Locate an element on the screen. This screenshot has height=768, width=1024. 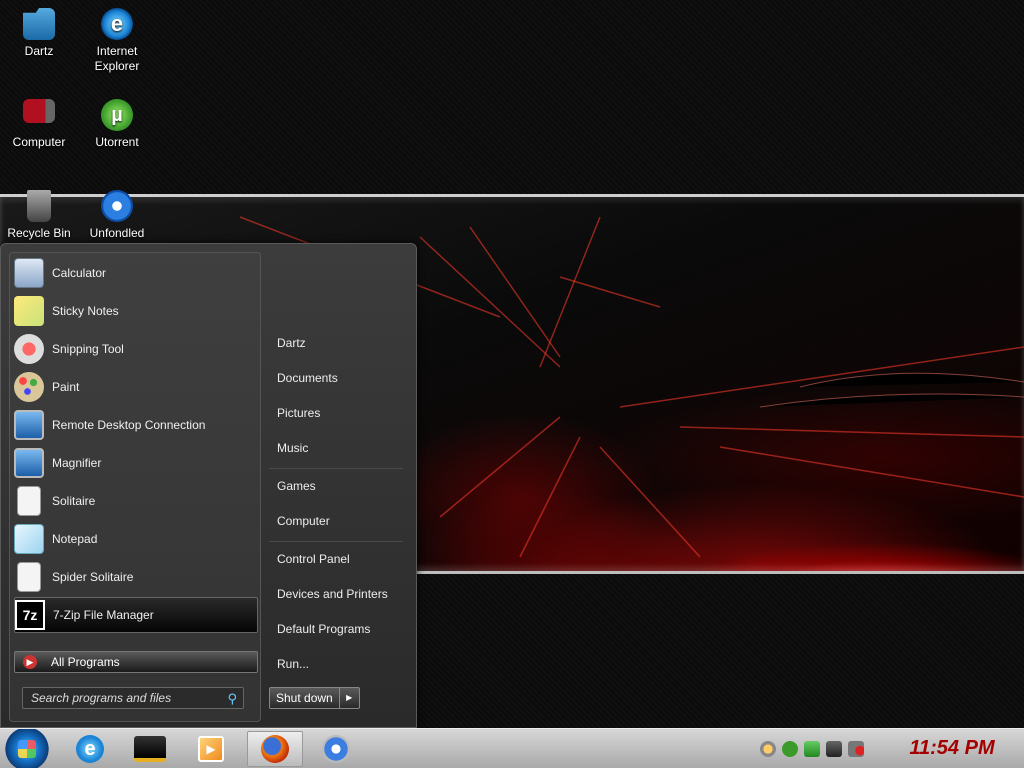
place-devices-printers: Devices and Printers is located at coordinates (339, 594).